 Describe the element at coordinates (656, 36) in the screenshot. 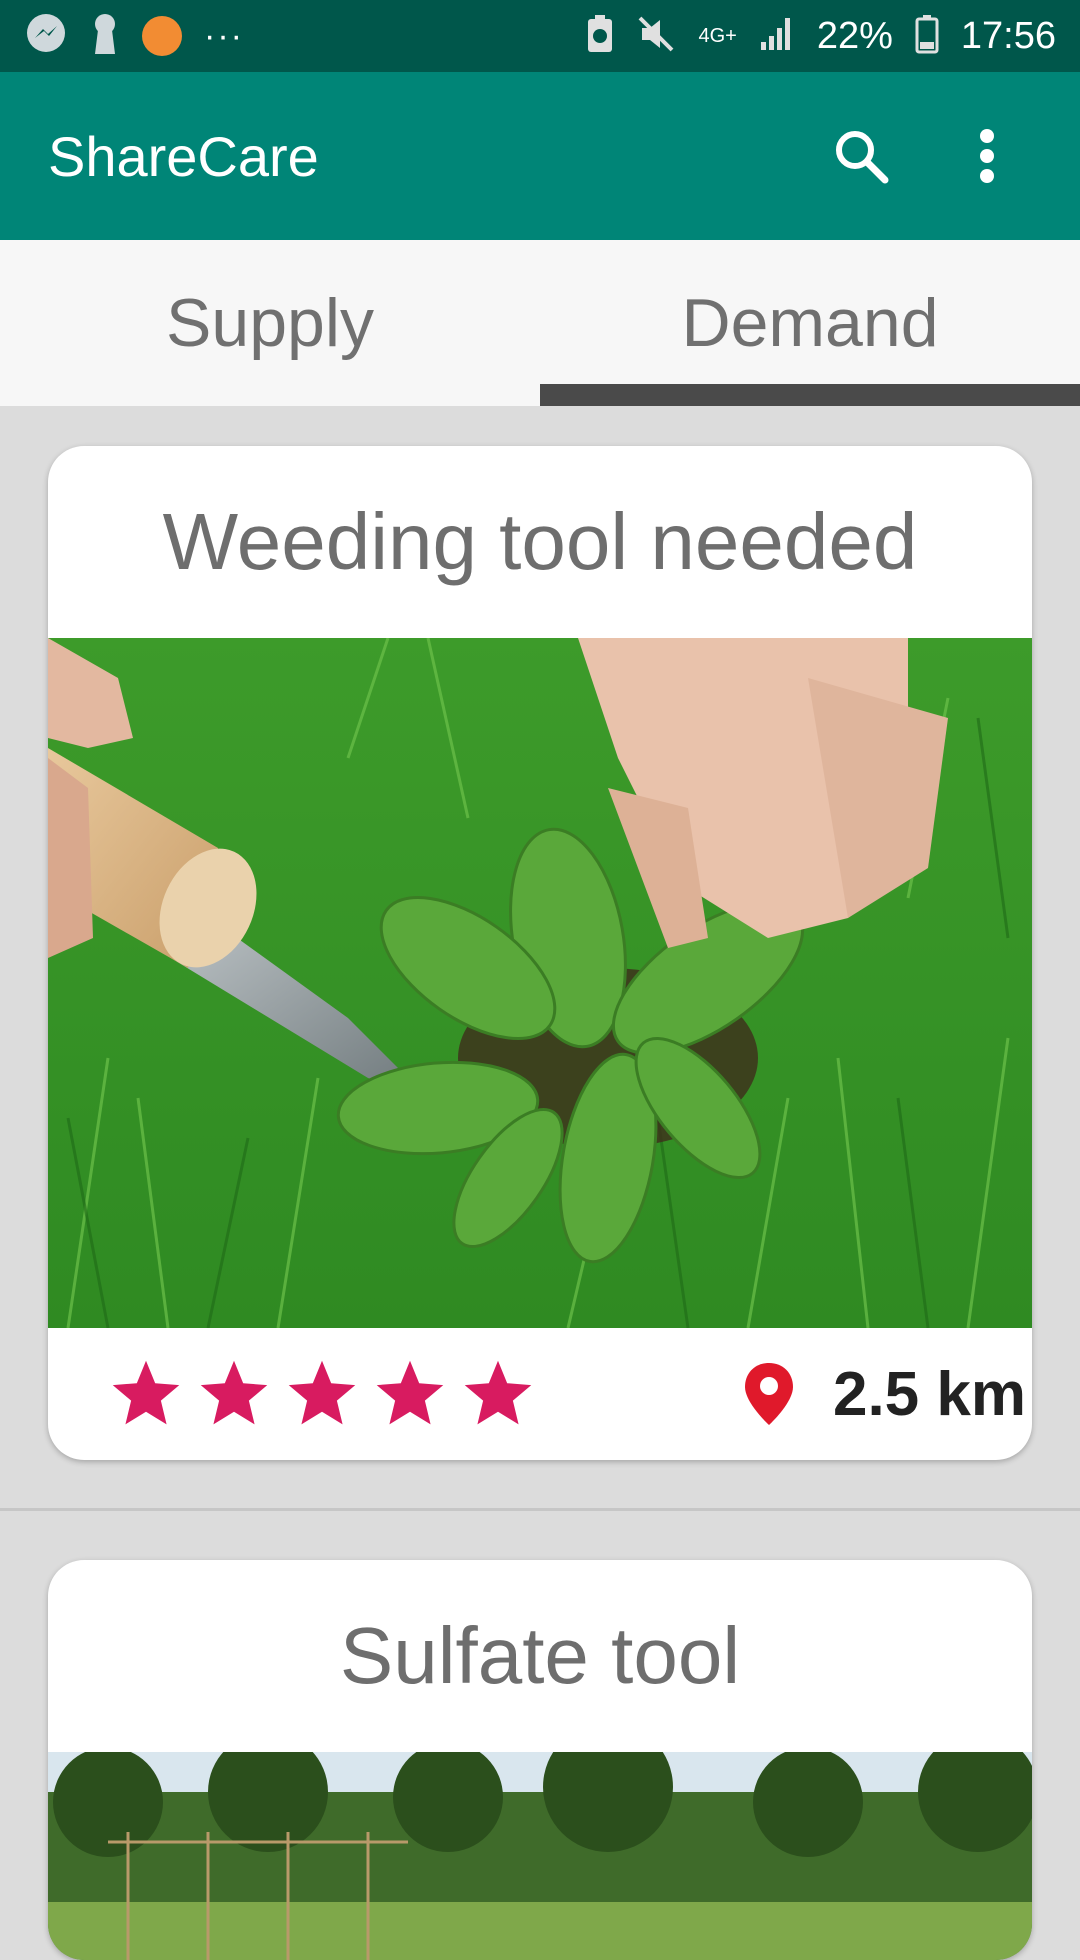

I see `mute-icon` at that location.